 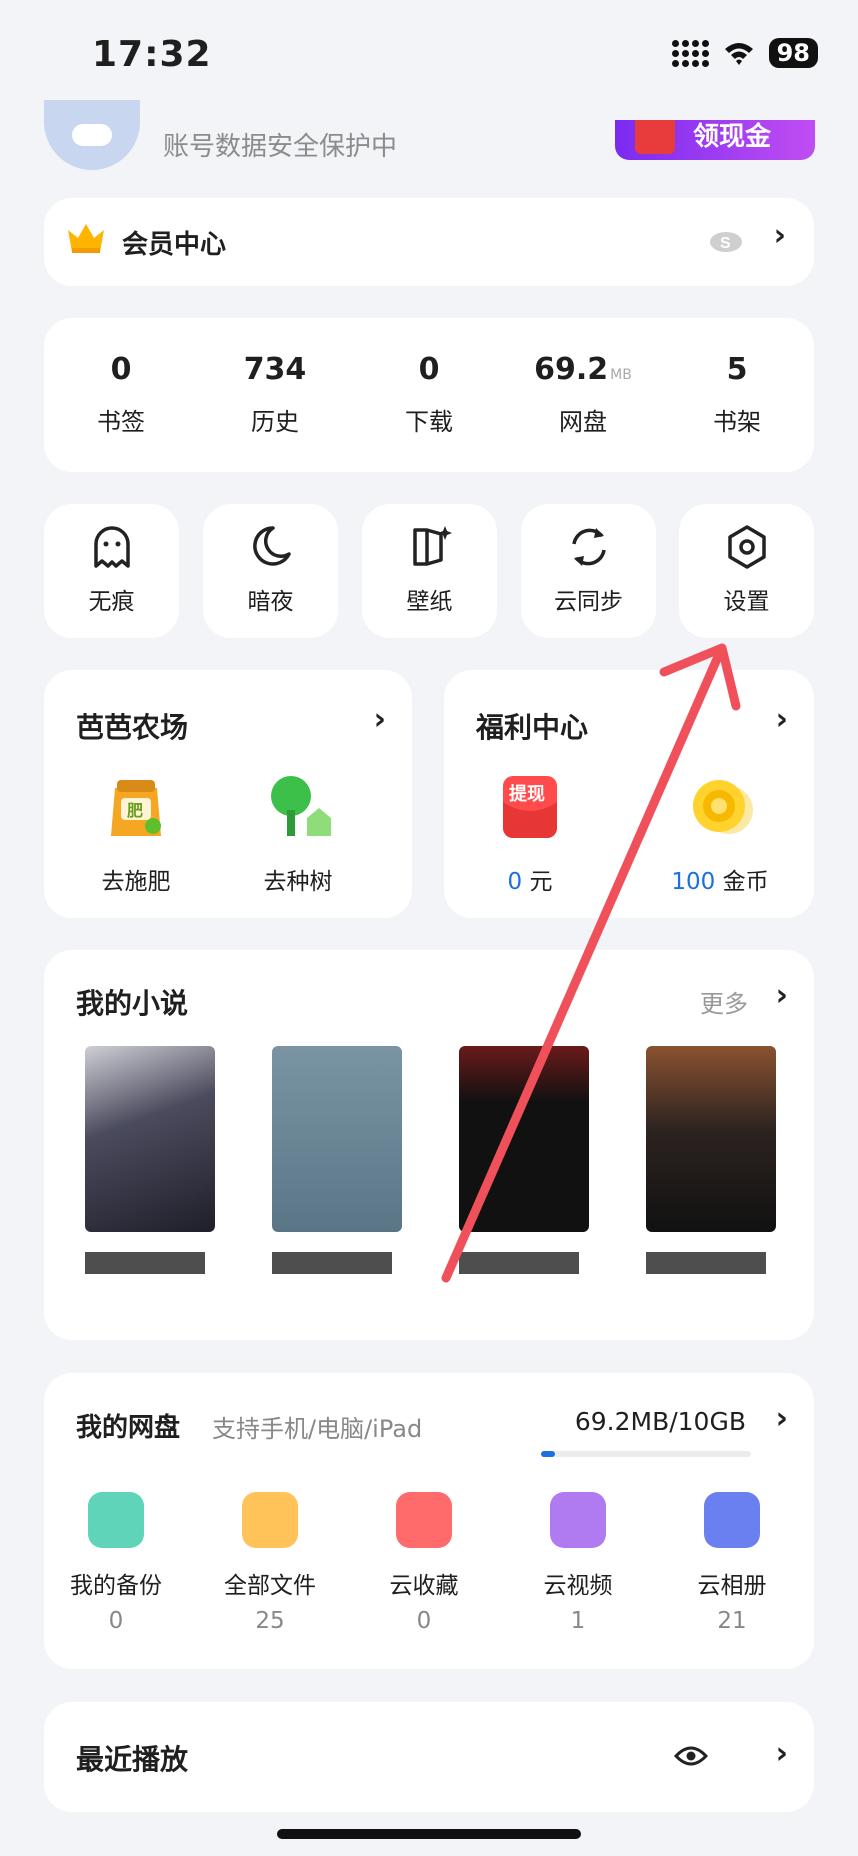 I want to click on cloud-item-count: 1, so click(x=578, y=1621).